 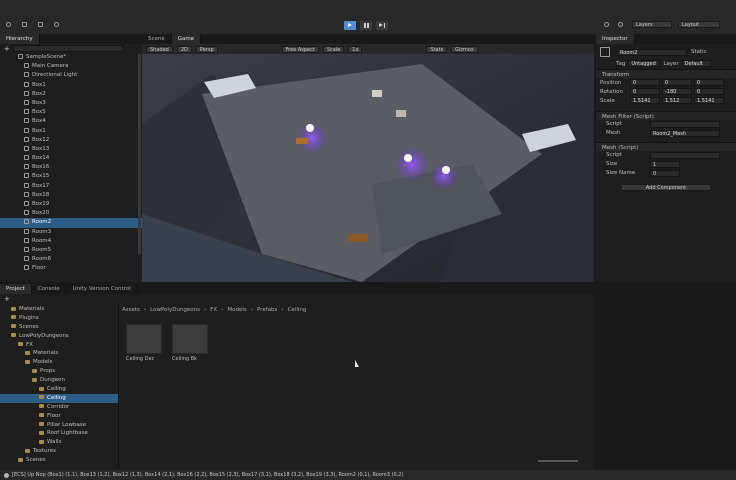 What do you see at coordinates (16, 289) in the screenshot?
I see `tab-project: Project` at bounding box center [16, 289].